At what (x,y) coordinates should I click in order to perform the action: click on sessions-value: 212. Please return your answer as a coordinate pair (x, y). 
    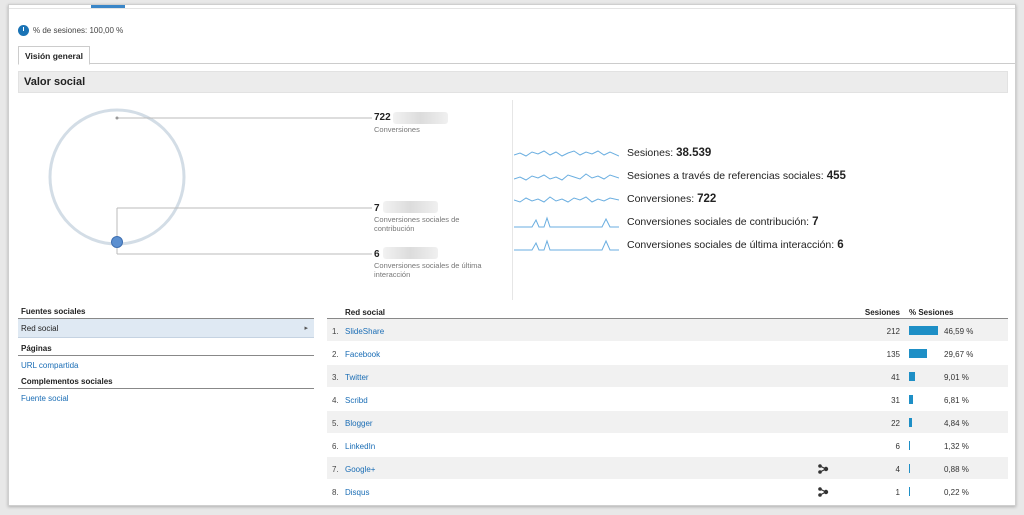
    Looking at the image, I should click on (893, 331).